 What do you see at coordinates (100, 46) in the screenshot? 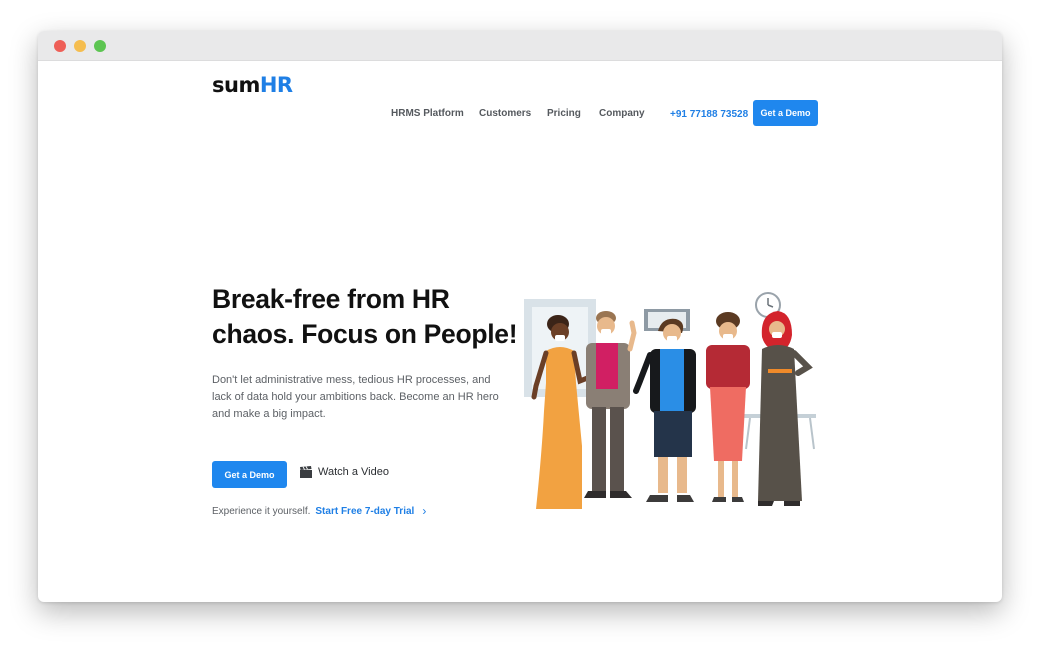
I see `maximize-window-button` at bounding box center [100, 46].